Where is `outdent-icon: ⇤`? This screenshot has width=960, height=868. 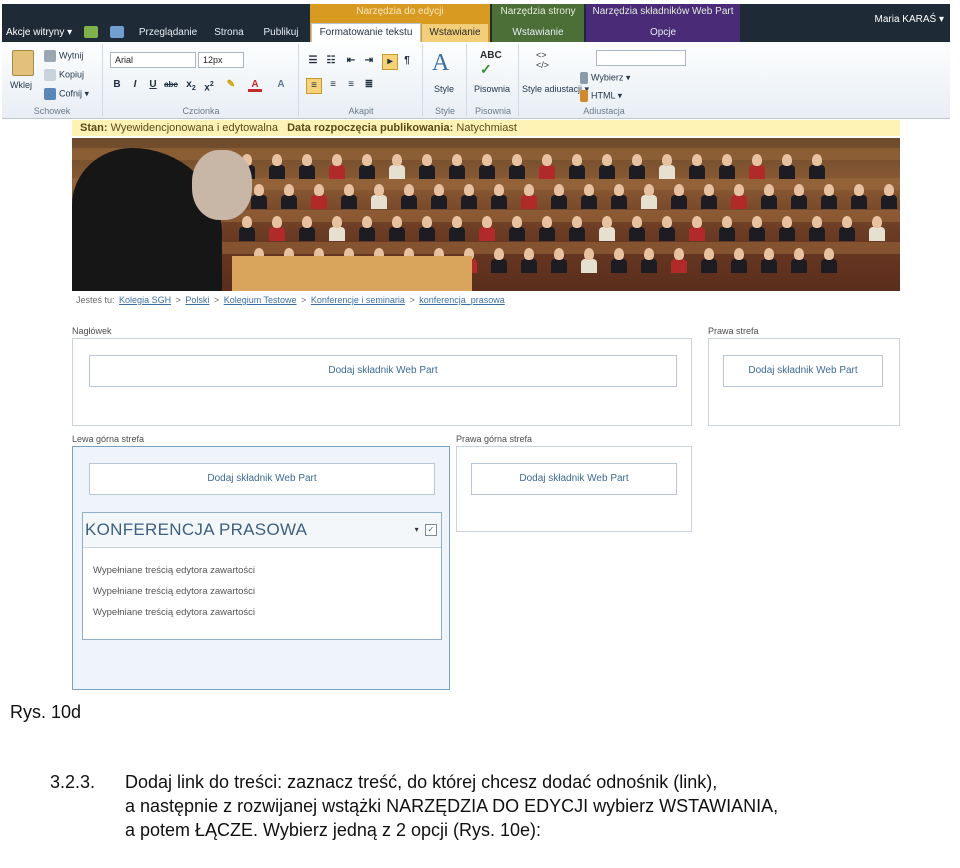
outdent-icon: ⇤ is located at coordinates (351, 61).